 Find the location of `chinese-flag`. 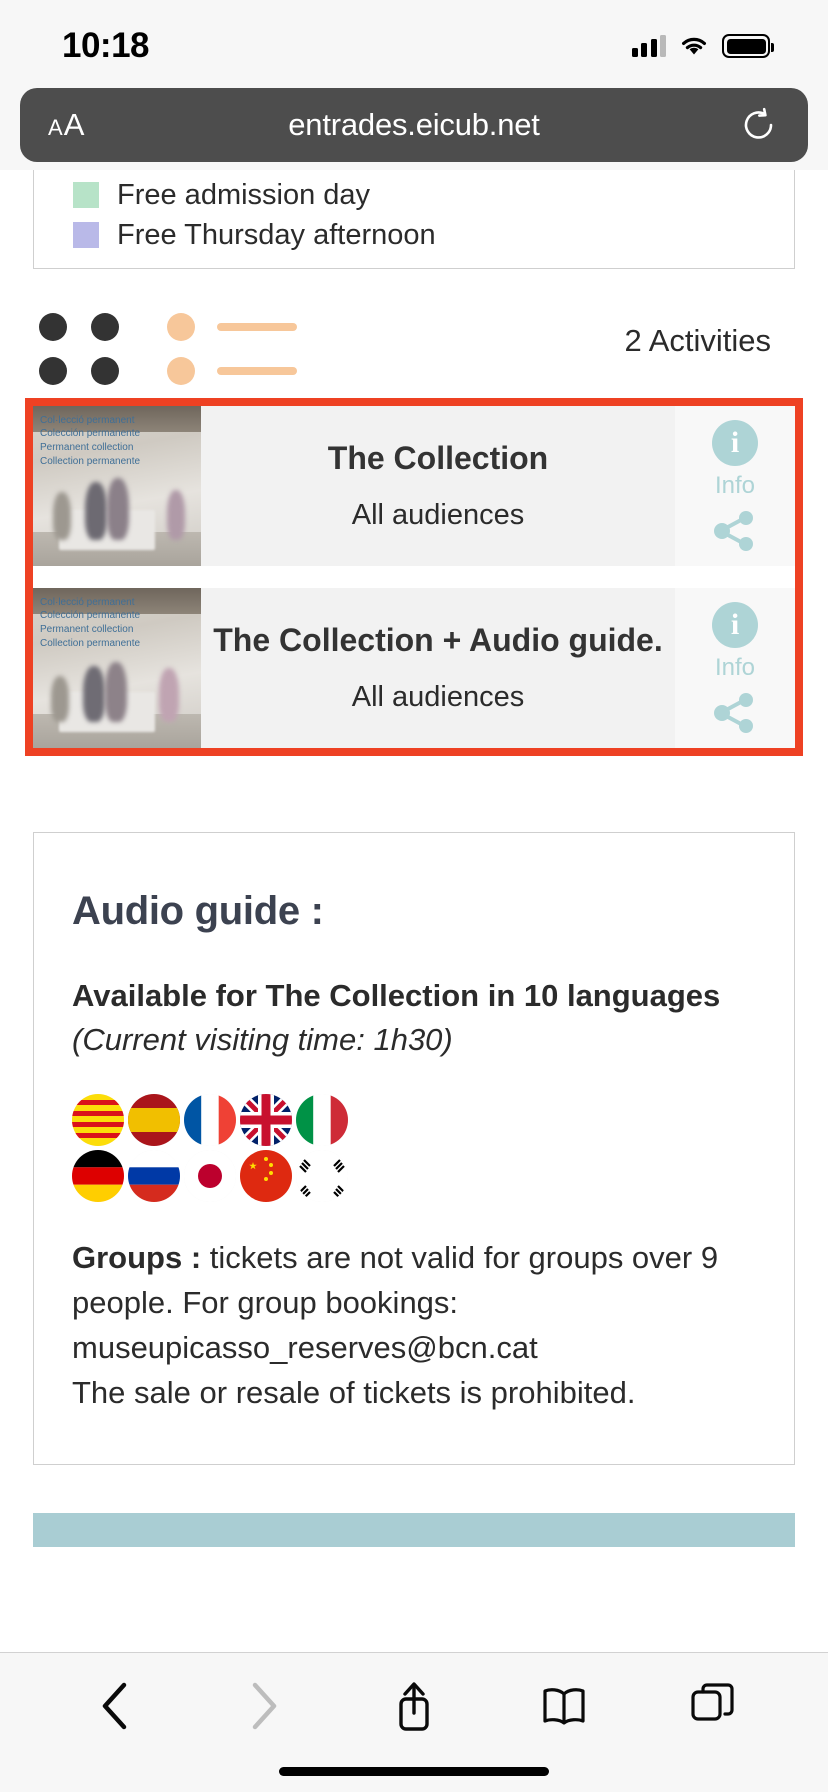

chinese-flag is located at coordinates (266, 1175).